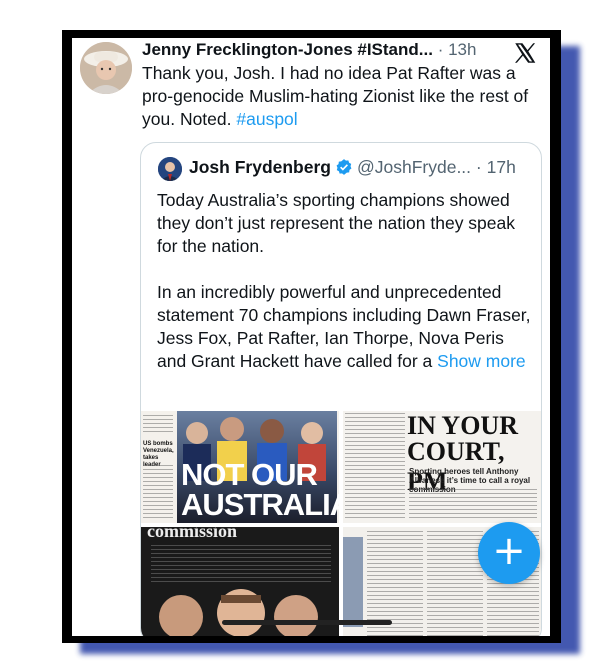 The height and width of the screenshot is (669, 595). I want to click on show-more-link: Show more, so click(481, 361).